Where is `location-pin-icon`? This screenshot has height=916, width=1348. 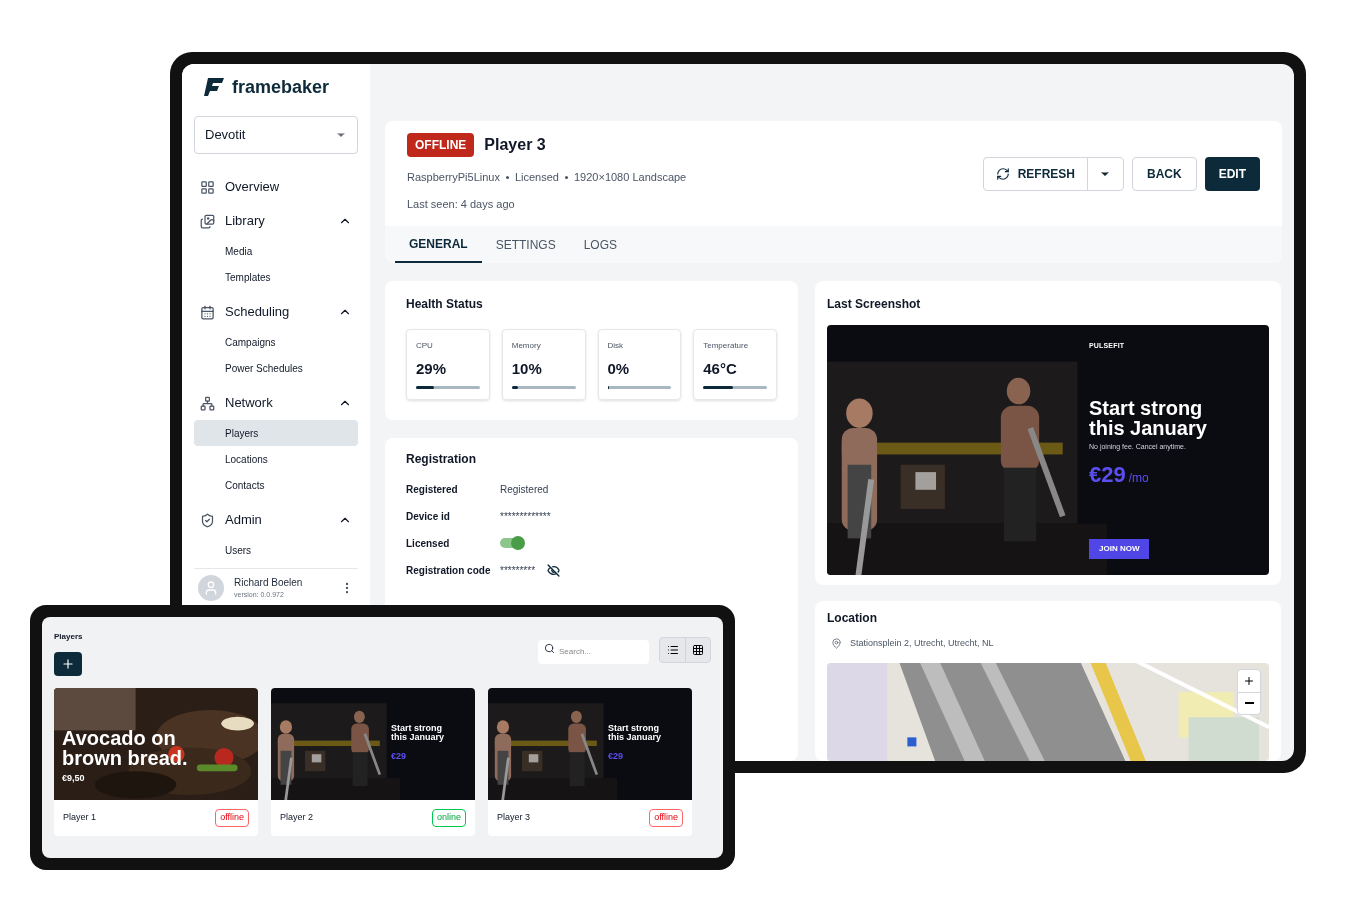
location-pin-icon is located at coordinates (836, 644).